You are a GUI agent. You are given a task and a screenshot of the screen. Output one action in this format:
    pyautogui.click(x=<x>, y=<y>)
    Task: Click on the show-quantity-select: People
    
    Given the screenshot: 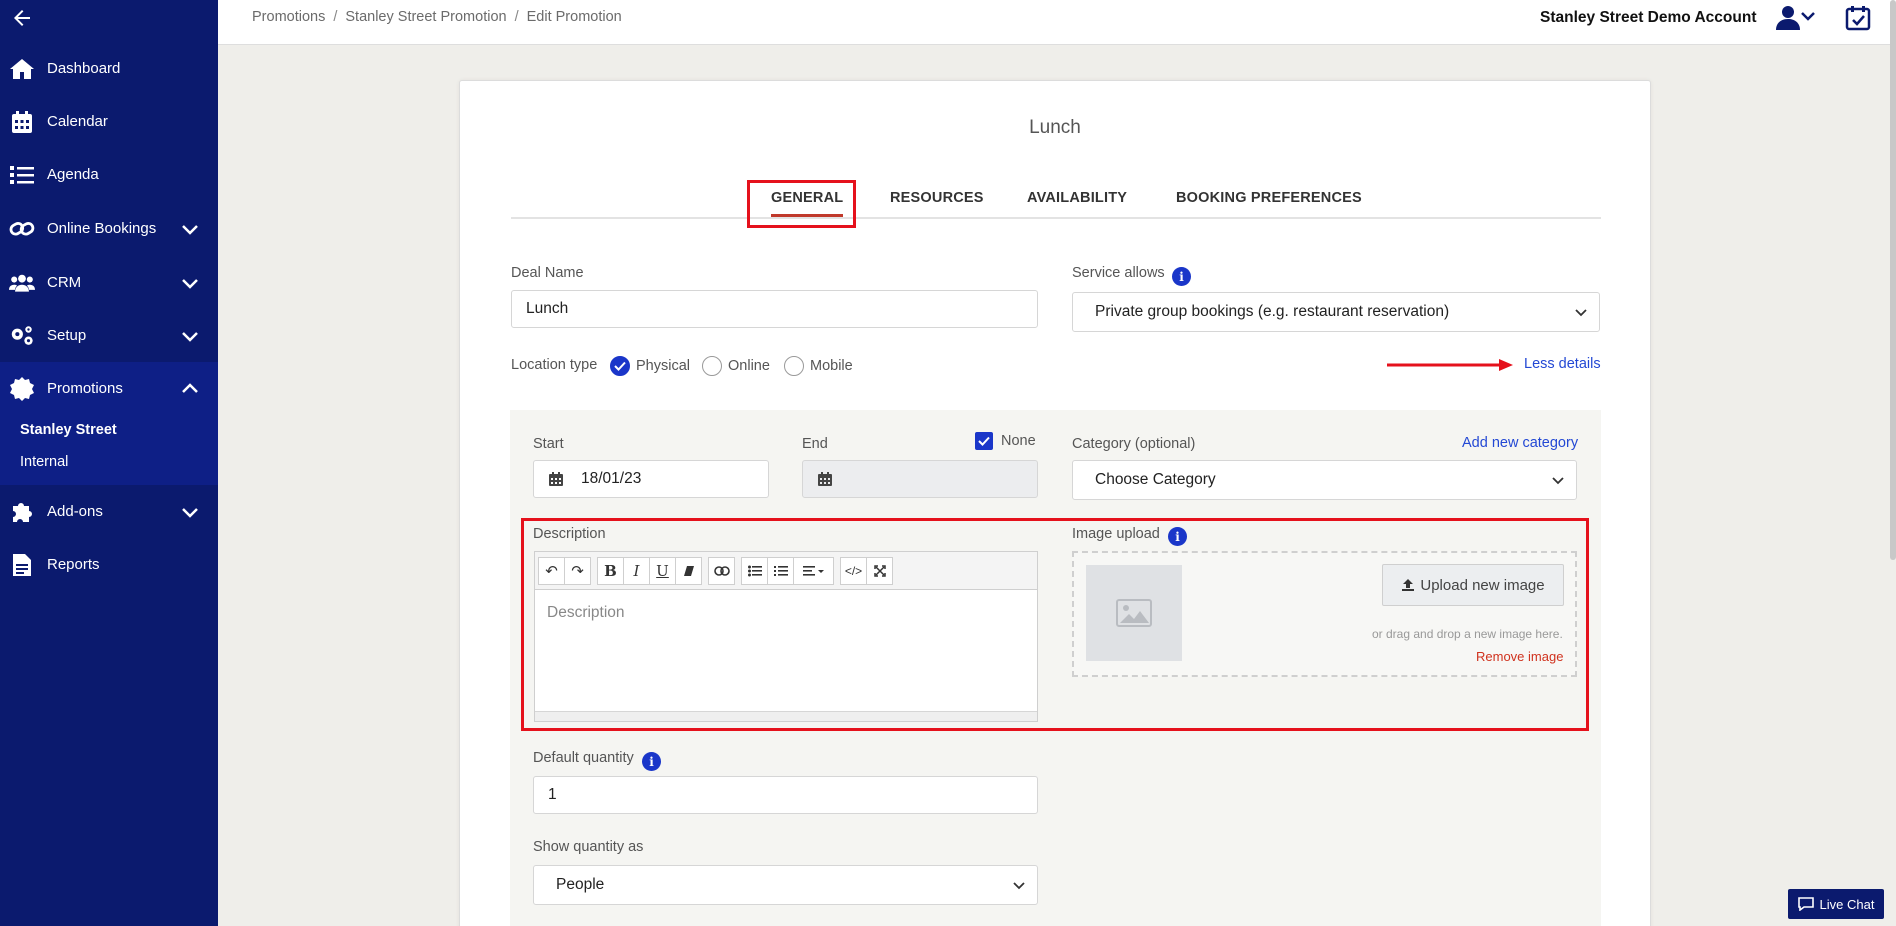 What is the action you would take?
    pyautogui.click(x=785, y=885)
    